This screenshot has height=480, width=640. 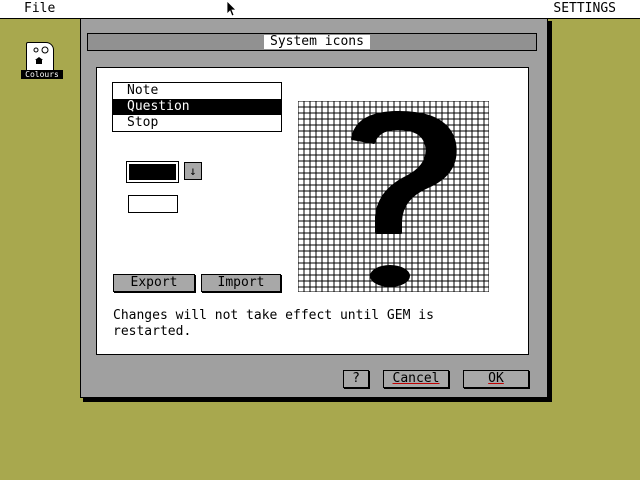 I want to click on icon-text-field, so click(x=153, y=204).